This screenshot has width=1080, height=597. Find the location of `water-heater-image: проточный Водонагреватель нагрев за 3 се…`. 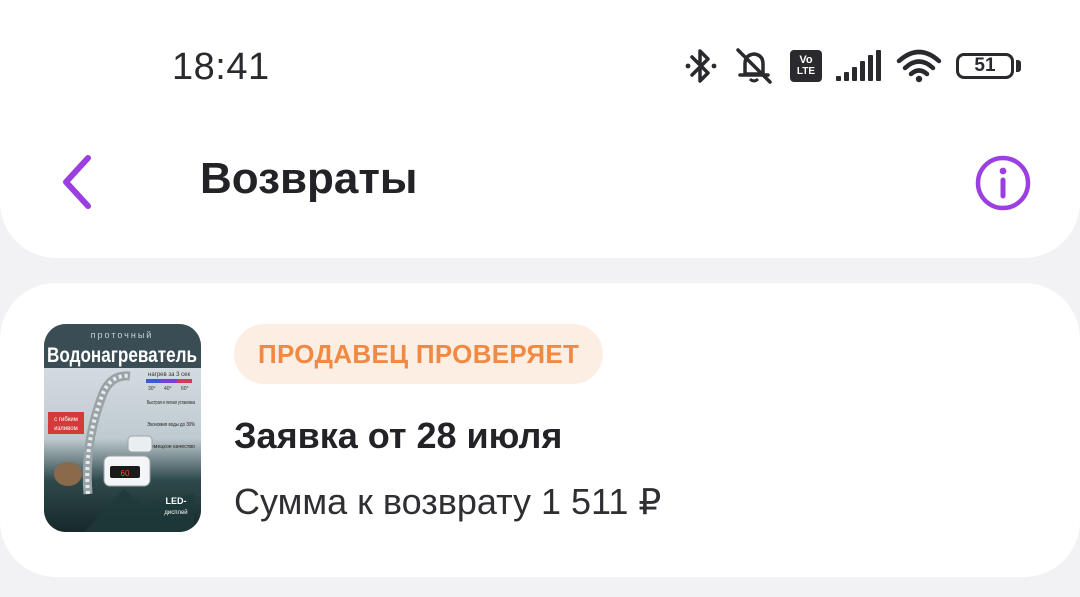

water-heater-image: проточный Водонагреватель нагрев за 3 се… is located at coordinates (122, 428).